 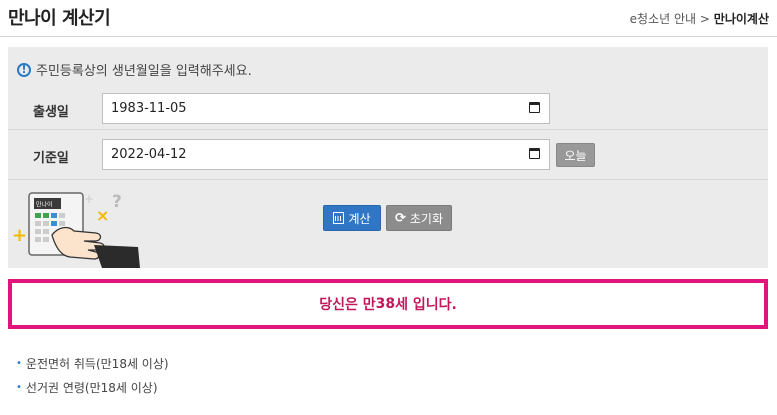 I want to click on refresh-icon: ⟳, so click(x=400, y=218).